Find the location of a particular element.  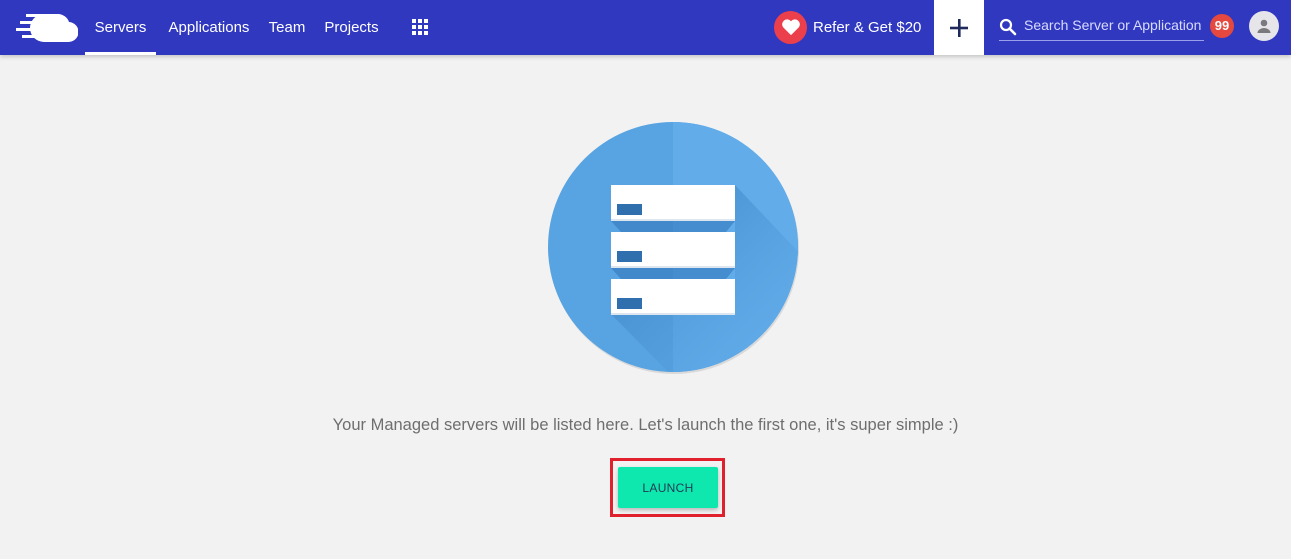

avatar is located at coordinates (1264, 26).